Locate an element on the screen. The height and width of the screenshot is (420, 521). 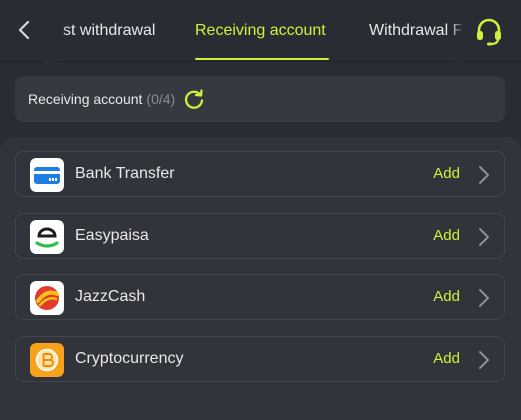
refresh-icon is located at coordinates (194, 99).